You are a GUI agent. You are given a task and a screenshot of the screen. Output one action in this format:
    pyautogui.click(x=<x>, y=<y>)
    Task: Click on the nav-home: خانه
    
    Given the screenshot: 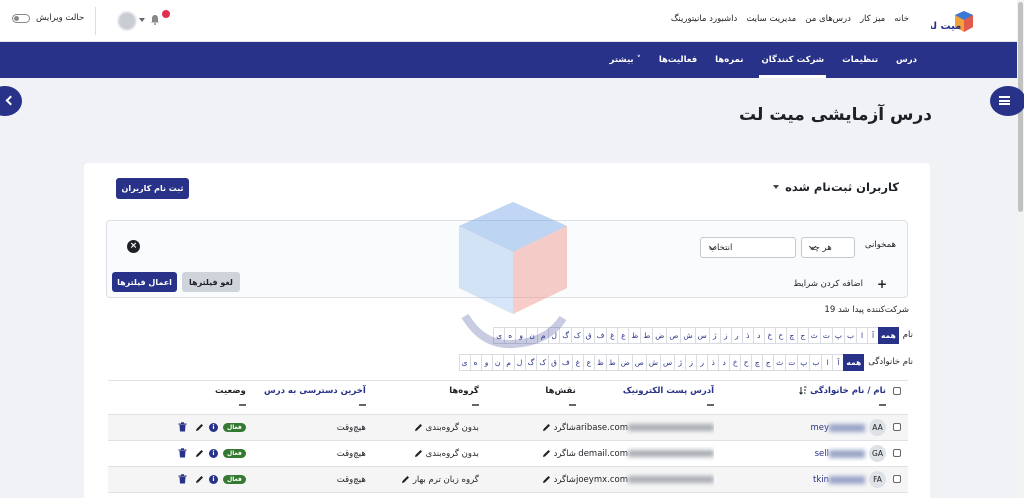 What is the action you would take?
    pyautogui.click(x=901, y=19)
    